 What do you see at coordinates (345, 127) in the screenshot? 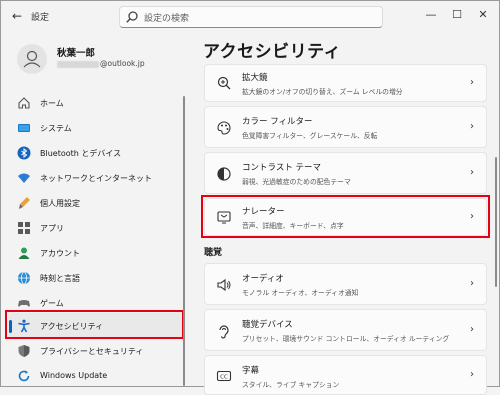
I see `card-color-filters: カラー フィルター 色覚障害フィルター、グレースケール、反転 ›` at bounding box center [345, 127].